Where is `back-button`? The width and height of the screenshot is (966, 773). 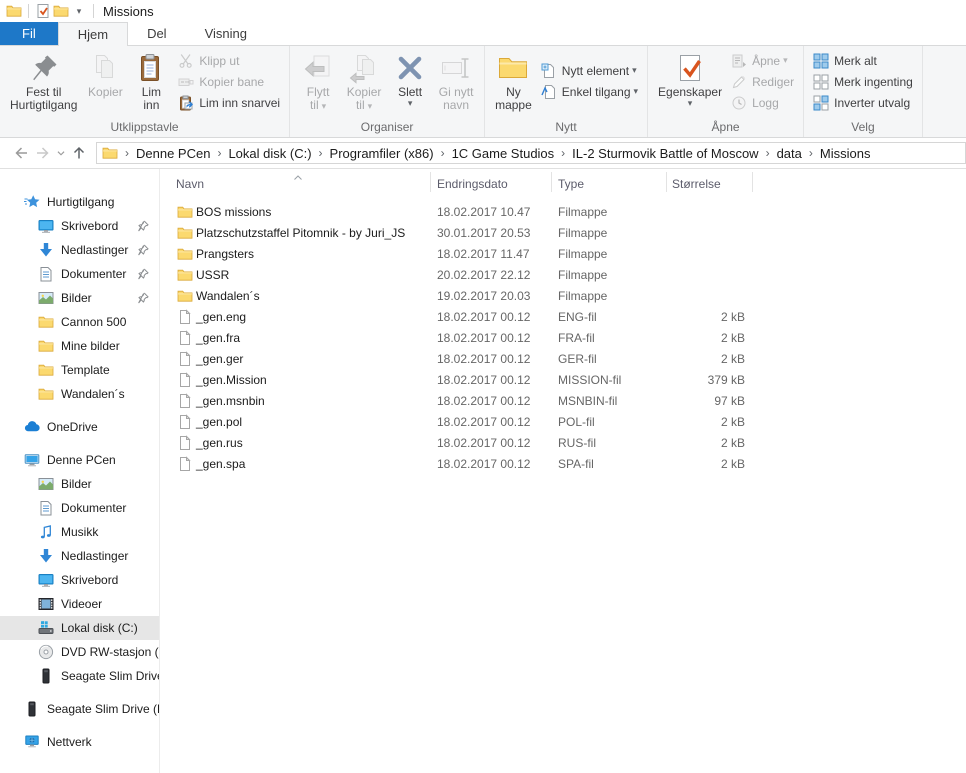
back-button is located at coordinates (21, 153).